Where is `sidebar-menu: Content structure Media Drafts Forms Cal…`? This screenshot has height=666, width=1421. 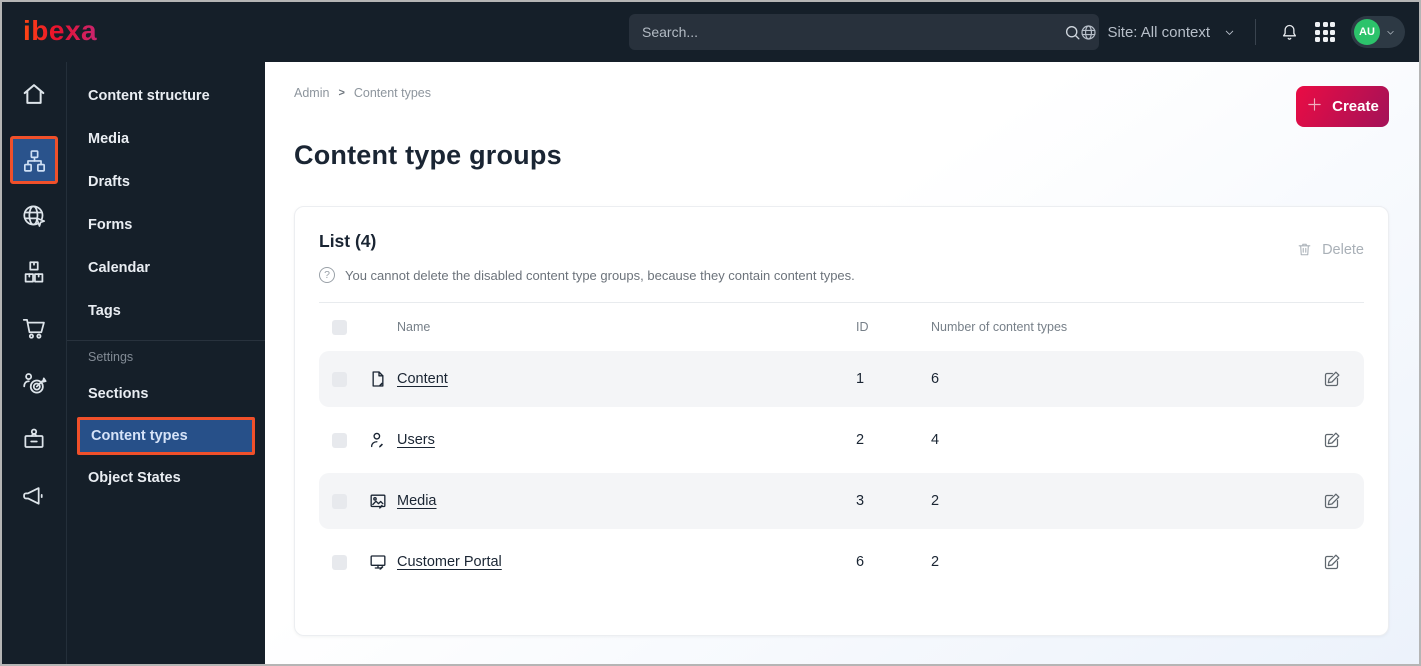 sidebar-menu: Content structure Media Drafts Forms Cal… is located at coordinates (165, 363).